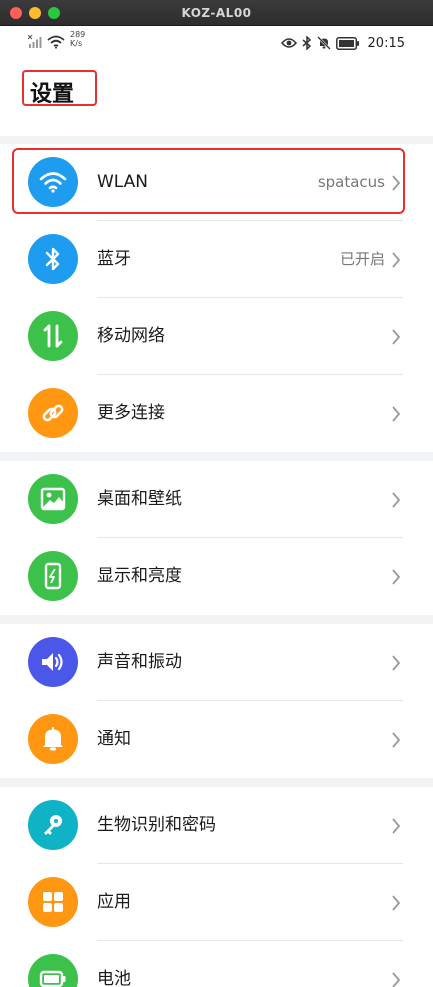 Image resolution: width=433 pixels, height=987 pixels. Describe the element at coordinates (216, 413) in the screenshot. I see `more-connections-row: 更多连接` at that location.